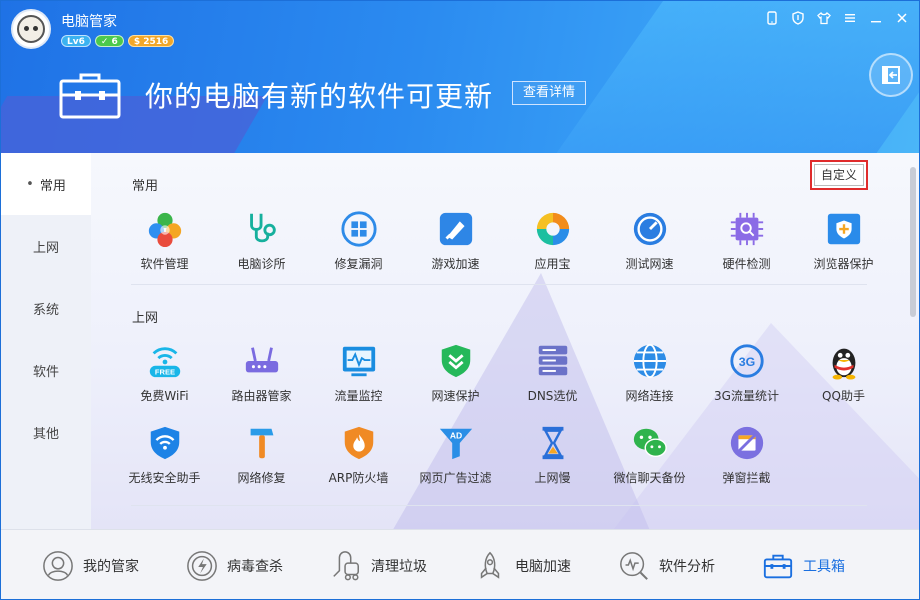 The image size is (920, 600). Describe the element at coordinates (456, 229) in the screenshot. I see `game-boost-icon` at that location.